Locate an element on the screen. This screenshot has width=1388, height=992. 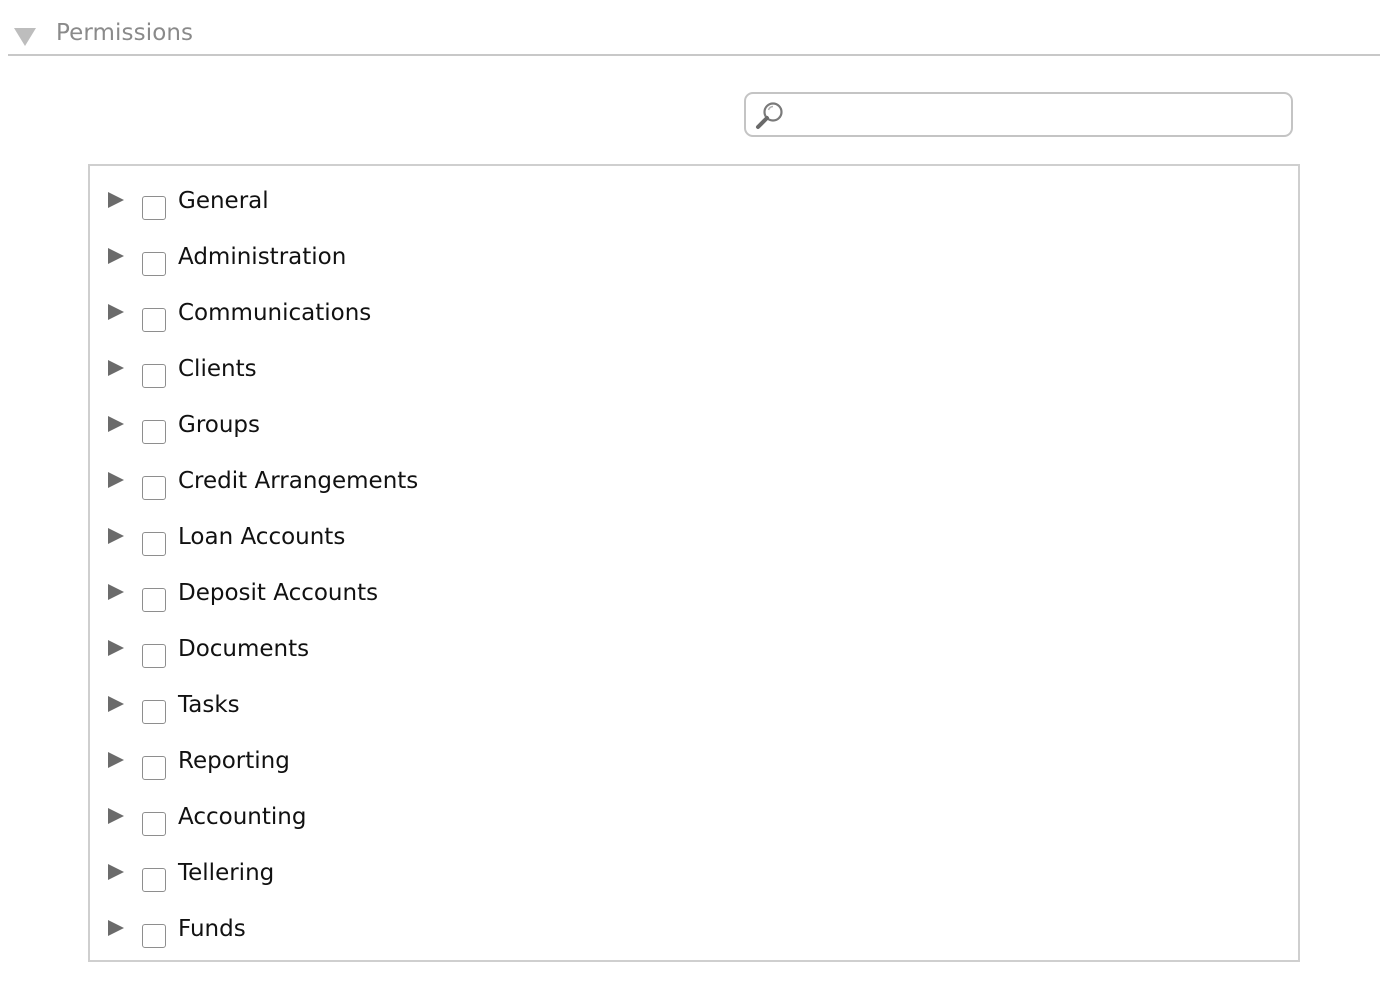
tree-item: Tasks is located at coordinates (694, 702).